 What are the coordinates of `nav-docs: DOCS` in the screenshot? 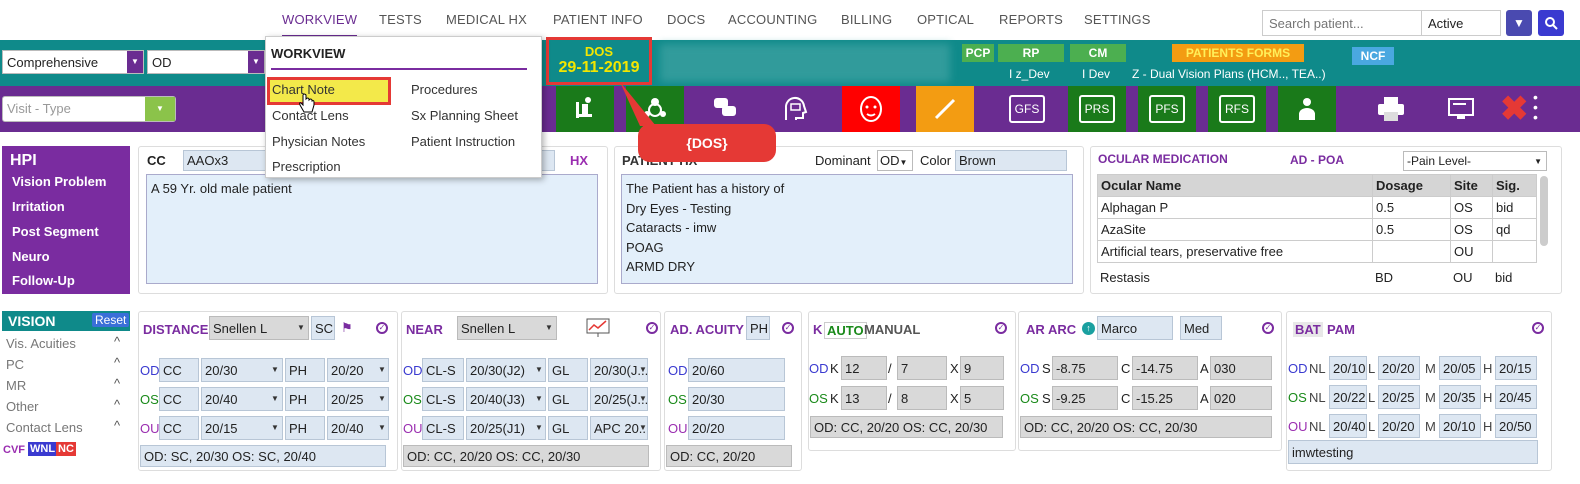 It's located at (686, 19).